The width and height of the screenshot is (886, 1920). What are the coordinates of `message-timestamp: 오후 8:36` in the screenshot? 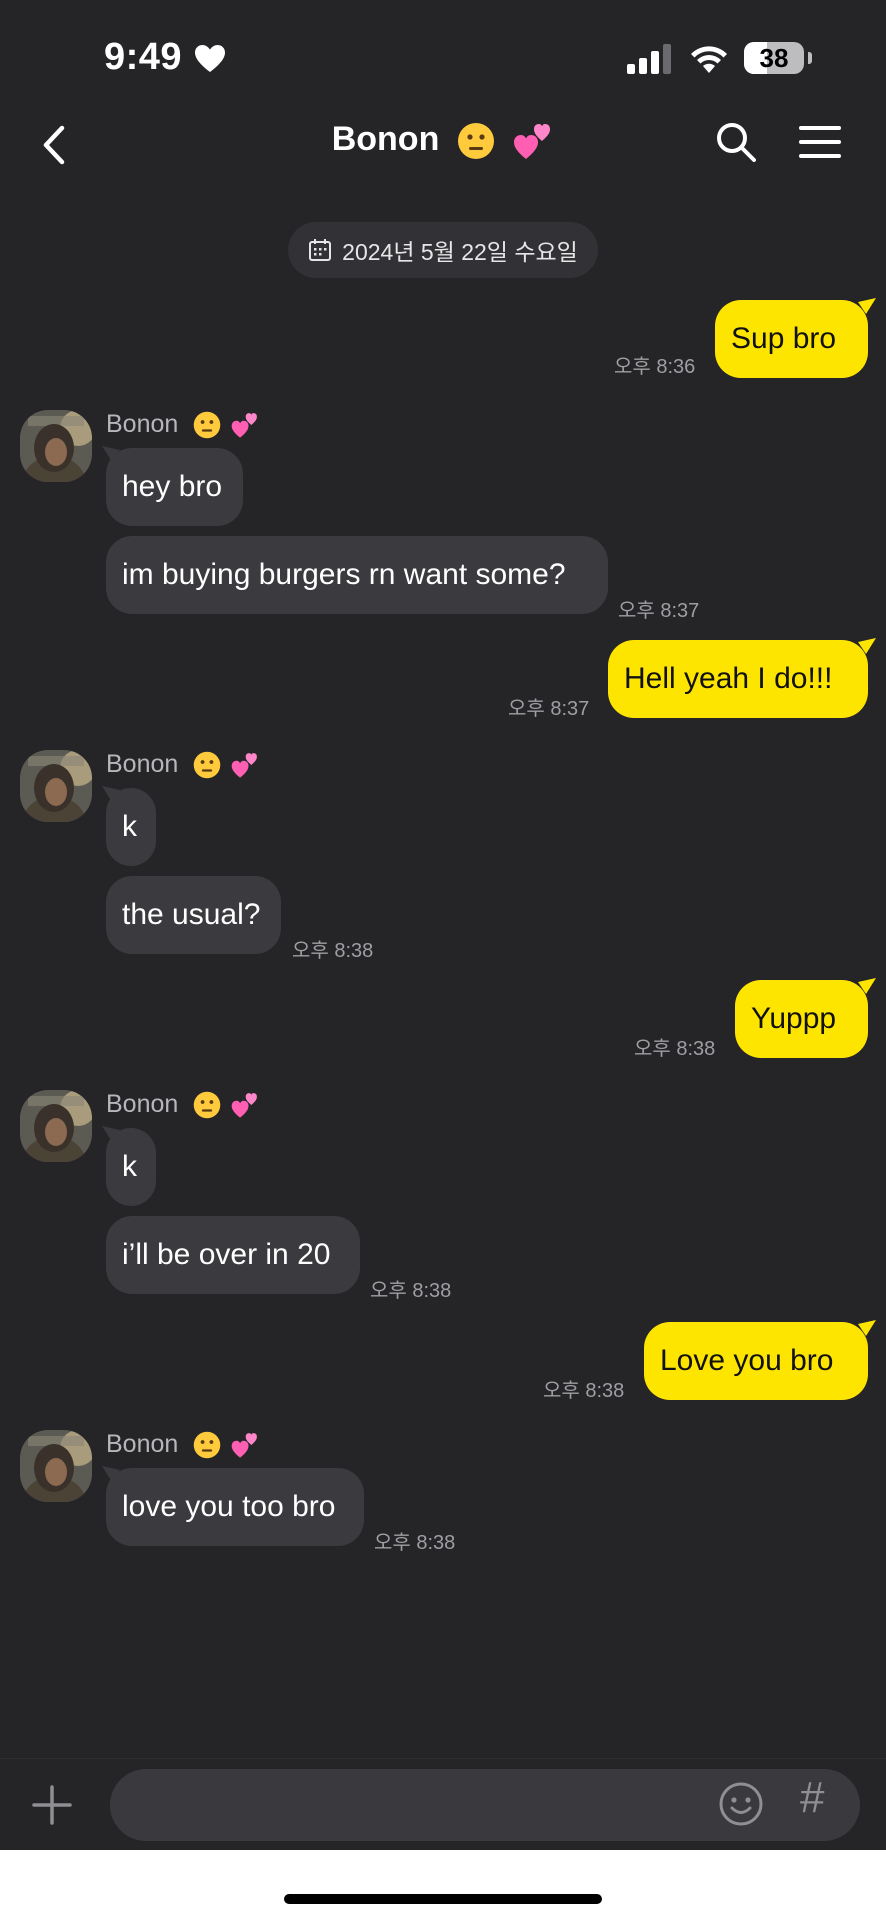 It's located at (655, 367).